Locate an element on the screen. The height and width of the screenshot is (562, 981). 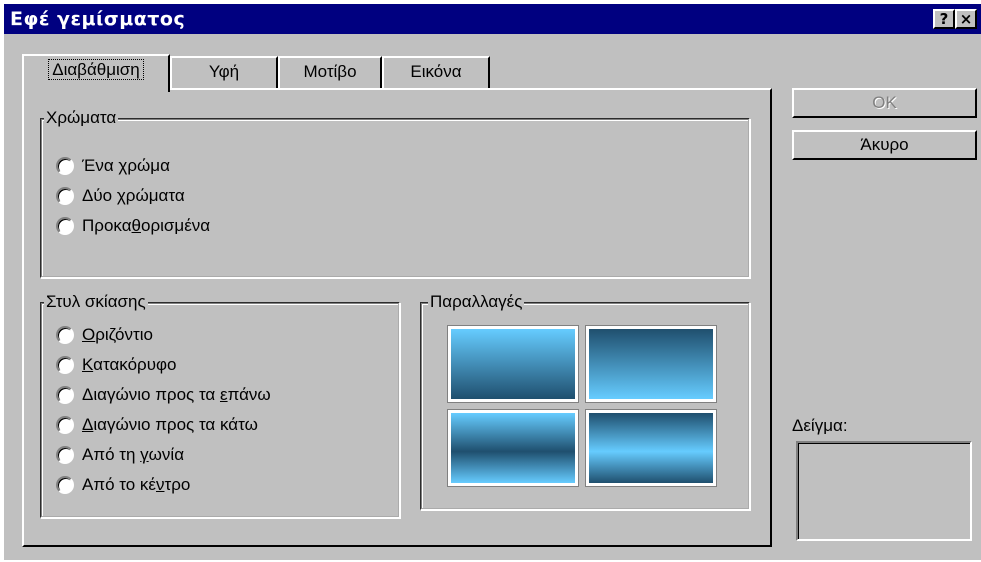
radio-label: Οριζόντιο is located at coordinates (117, 334).